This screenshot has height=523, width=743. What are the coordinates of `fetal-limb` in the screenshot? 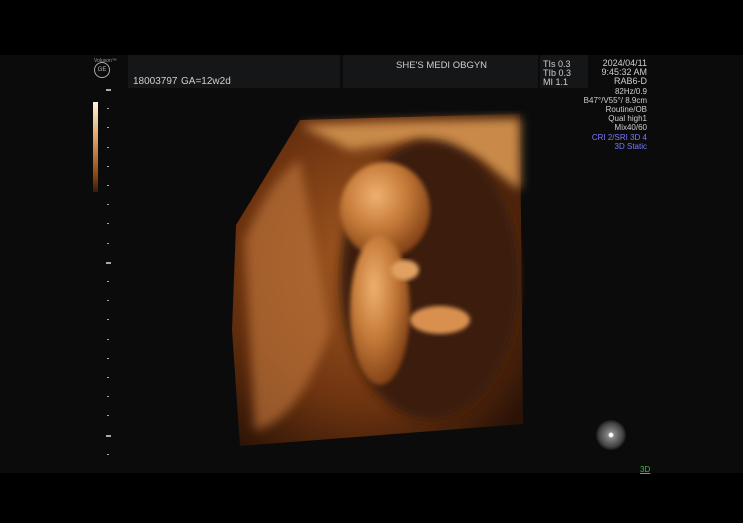 It's located at (440, 320).